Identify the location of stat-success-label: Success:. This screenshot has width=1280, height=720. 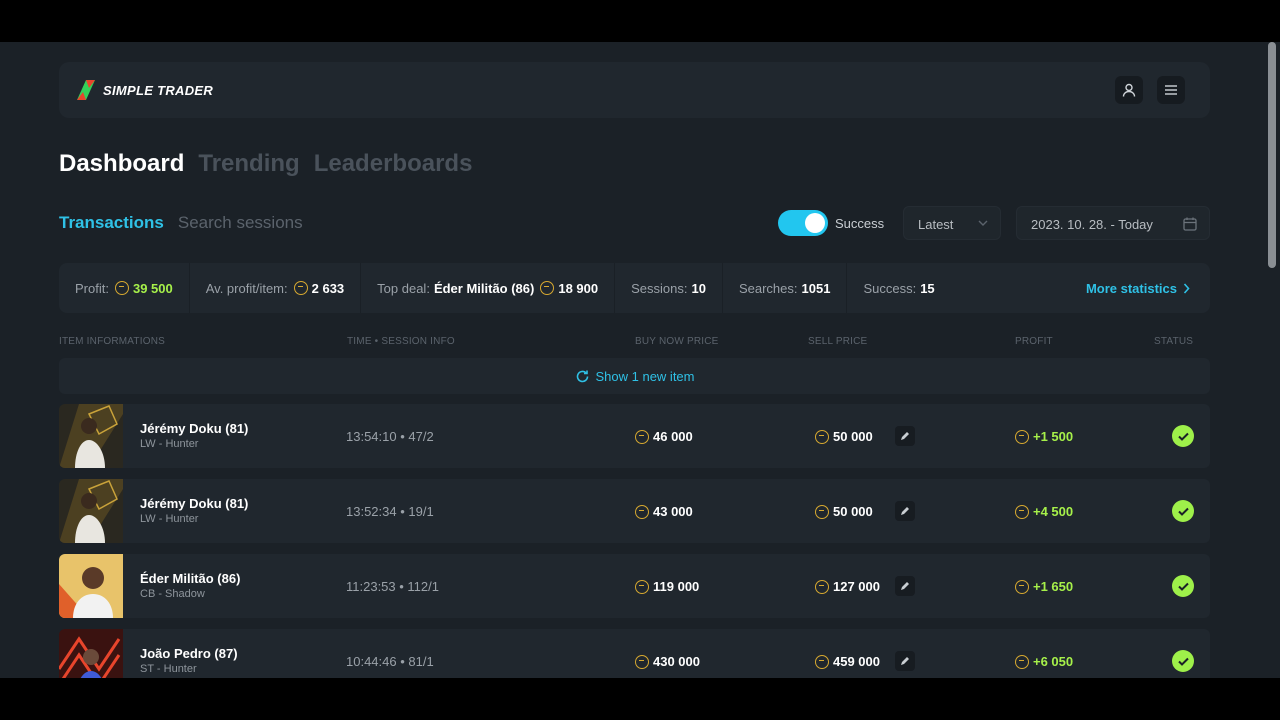
(890, 288).